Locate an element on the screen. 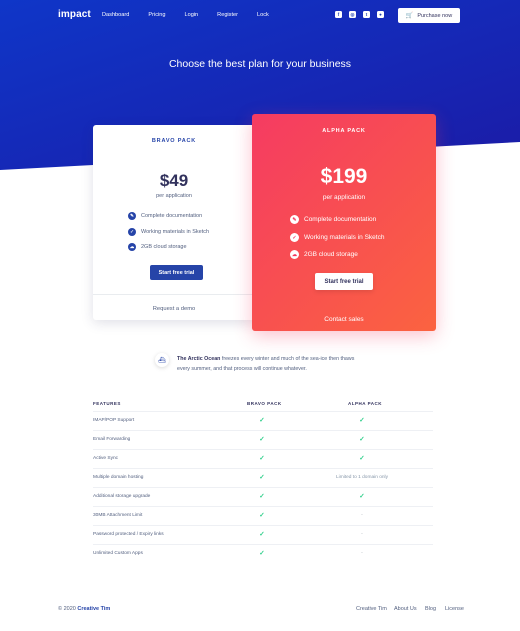  alpha-feature-1: ✎ Complete documentation is located at coordinates (333, 219).